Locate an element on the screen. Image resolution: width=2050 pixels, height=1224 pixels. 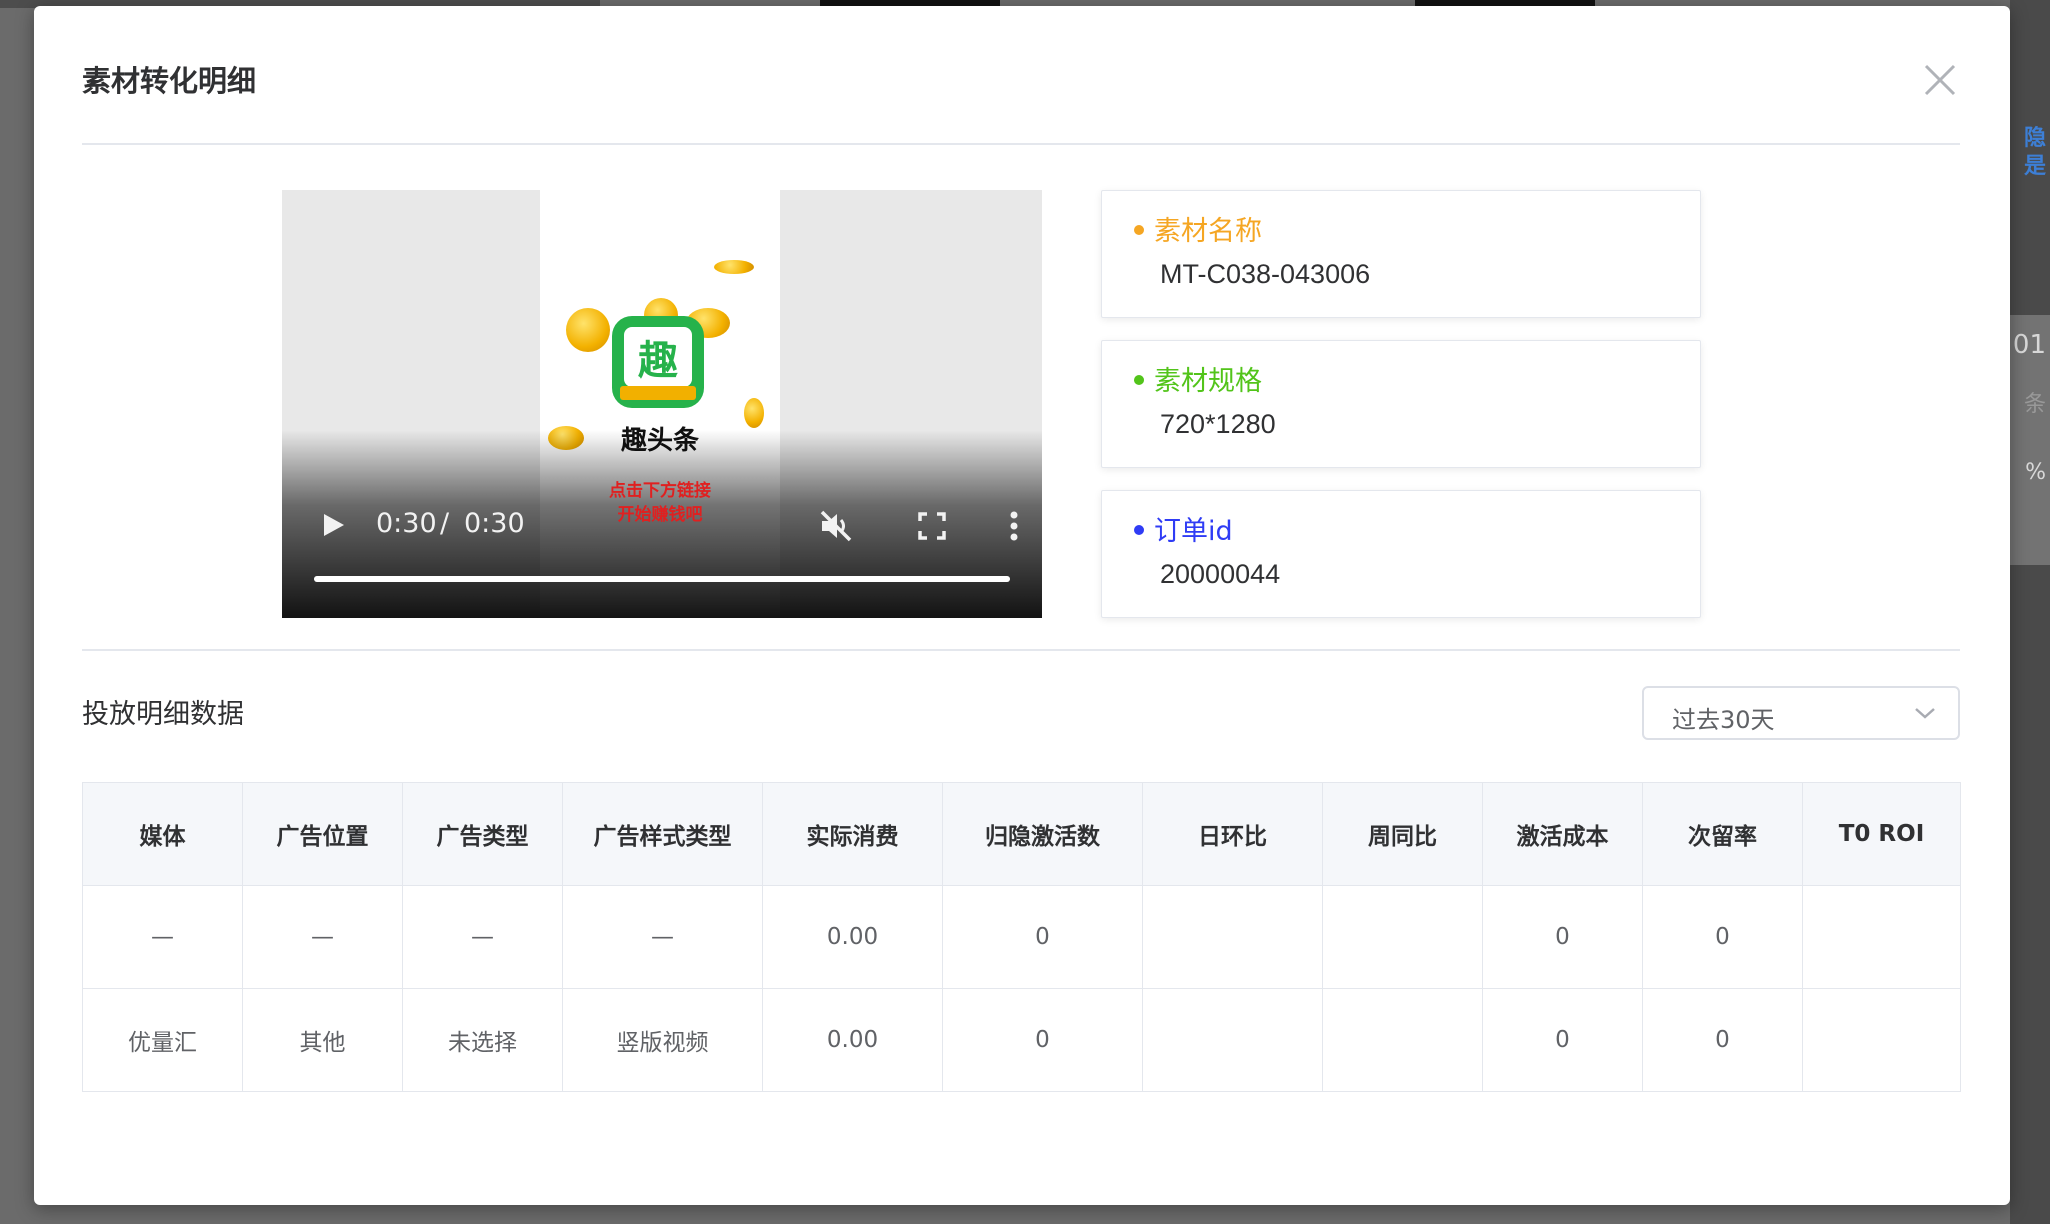
material-spec-label: 素材规格 is located at coordinates (1198, 378).